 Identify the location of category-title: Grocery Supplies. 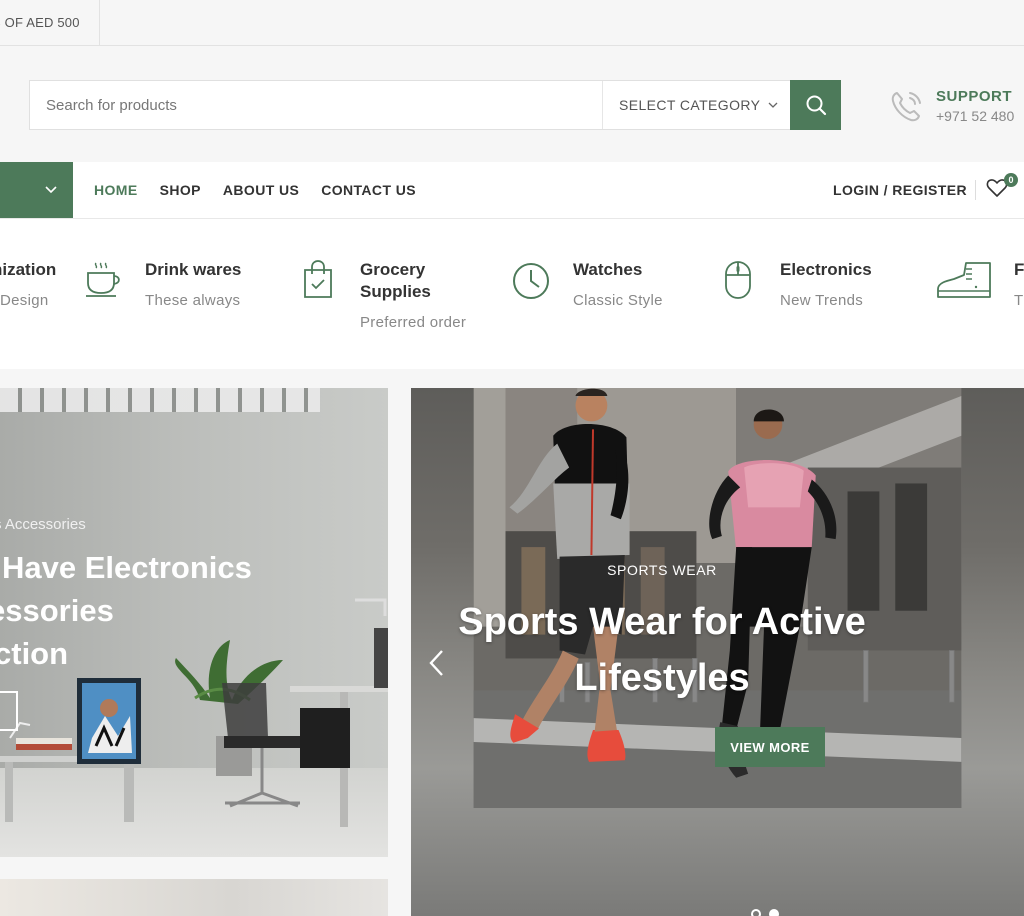
(395, 280).